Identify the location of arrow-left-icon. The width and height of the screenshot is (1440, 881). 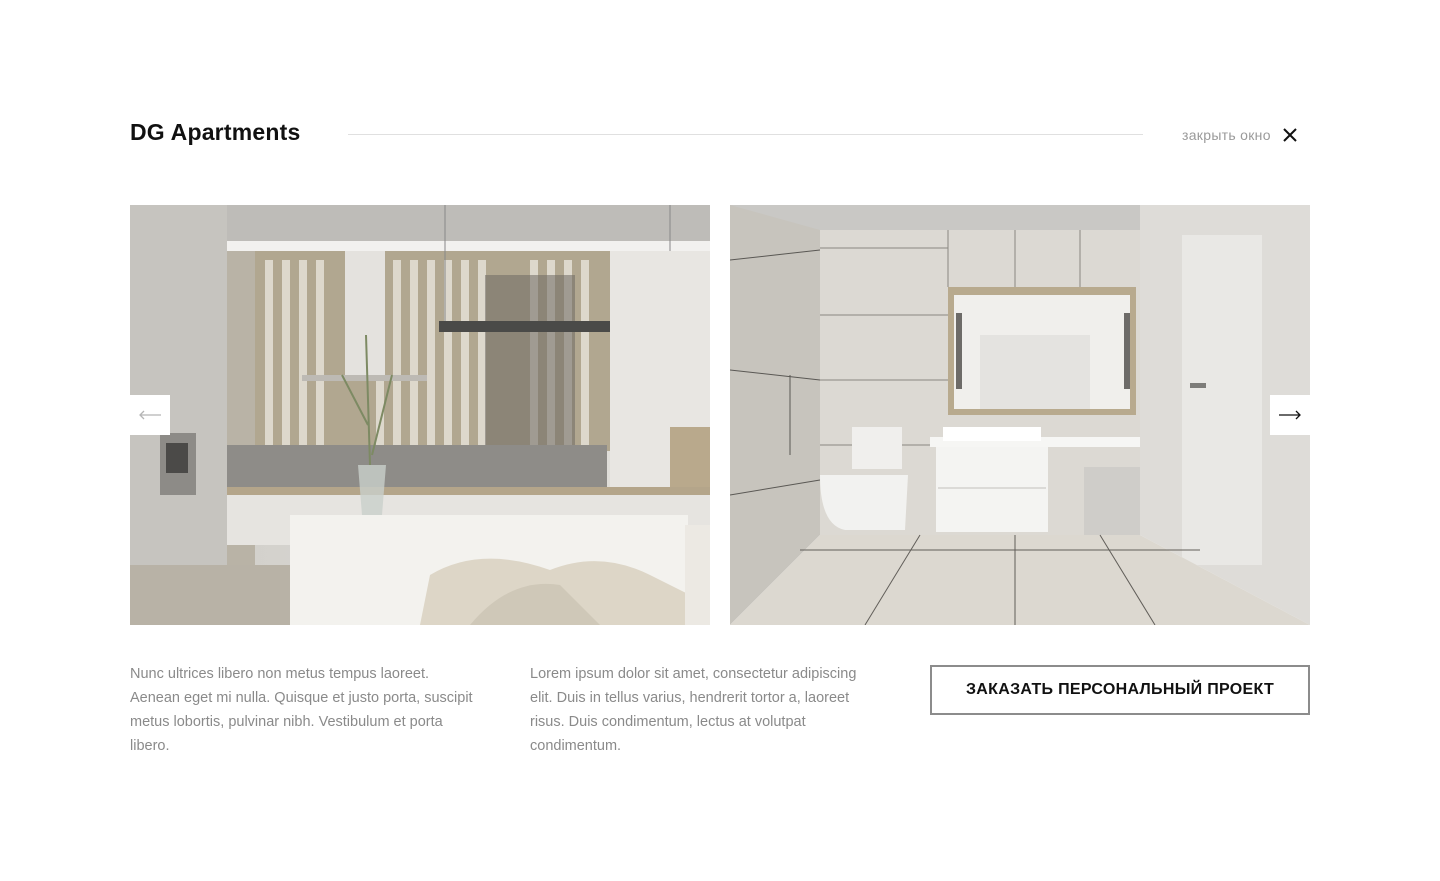
(150, 415).